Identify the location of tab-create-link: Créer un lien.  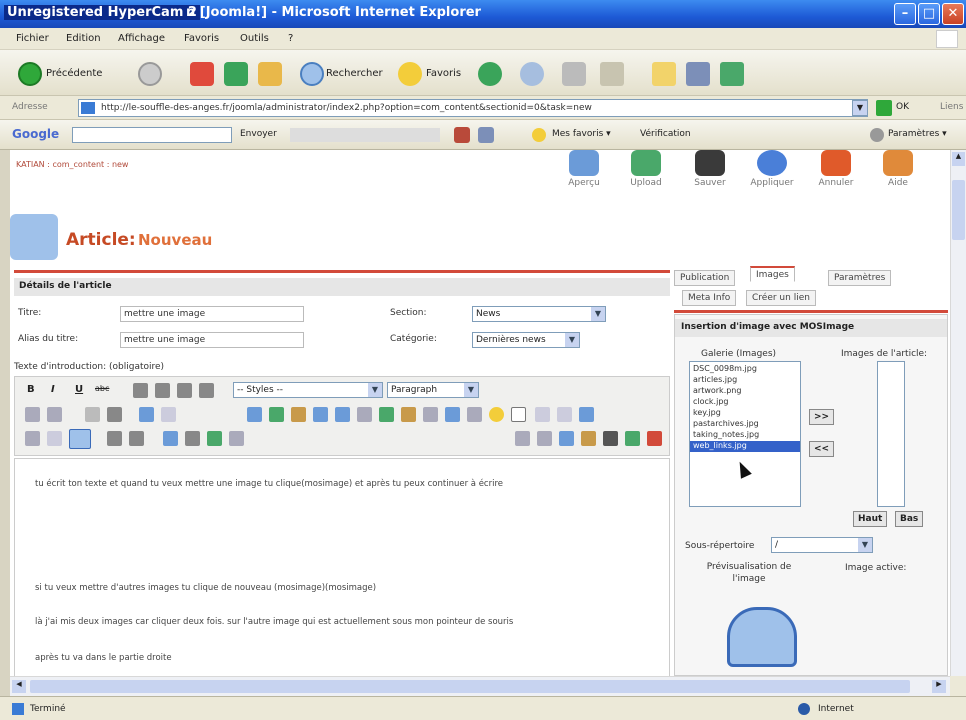
(781, 298).